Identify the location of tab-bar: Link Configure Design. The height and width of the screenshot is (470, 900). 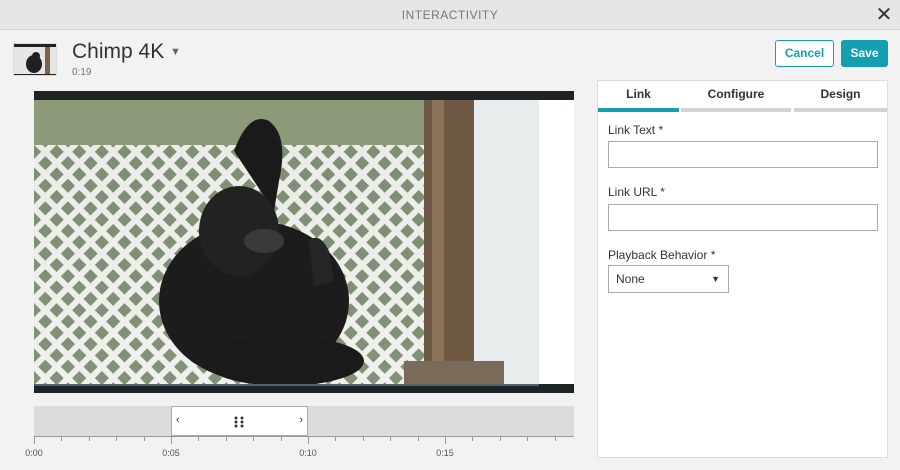
(742, 96).